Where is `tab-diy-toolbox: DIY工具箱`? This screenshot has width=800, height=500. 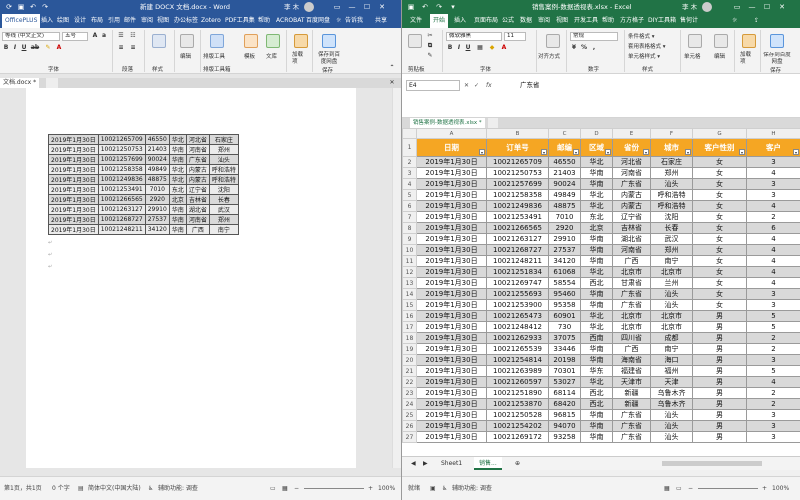 tab-diy-toolbox: DIY工具箱 is located at coordinates (662, 21).